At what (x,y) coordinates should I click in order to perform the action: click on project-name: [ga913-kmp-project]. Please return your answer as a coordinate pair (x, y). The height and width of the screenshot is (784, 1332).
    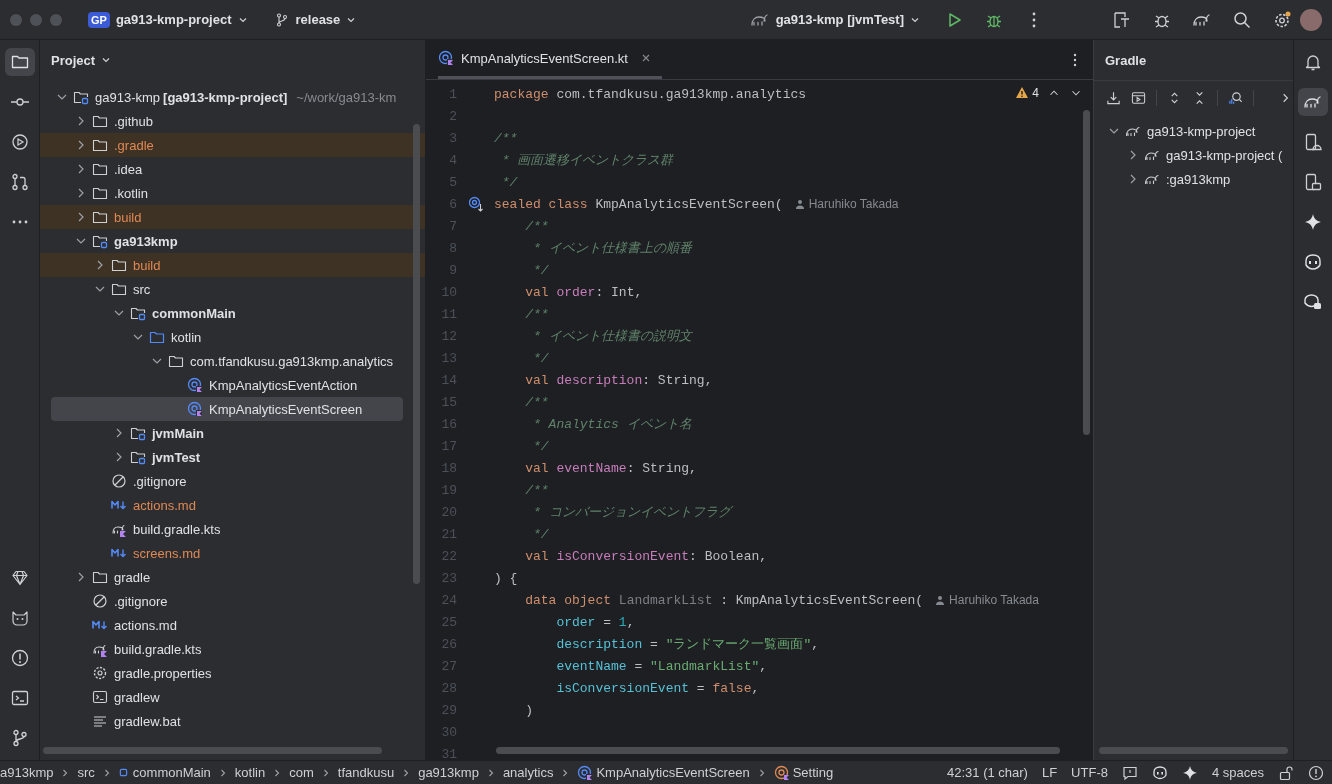
    Looking at the image, I should click on (225, 97).